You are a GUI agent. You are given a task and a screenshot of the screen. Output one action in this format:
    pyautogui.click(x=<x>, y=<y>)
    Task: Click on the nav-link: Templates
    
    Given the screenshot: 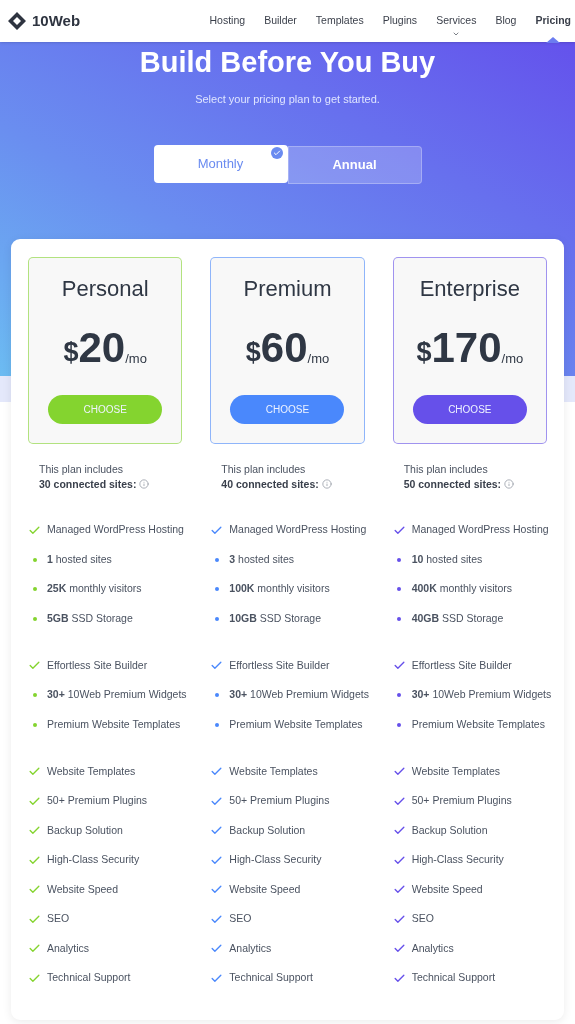 What is the action you would take?
    pyautogui.click(x=339, y=21)
    